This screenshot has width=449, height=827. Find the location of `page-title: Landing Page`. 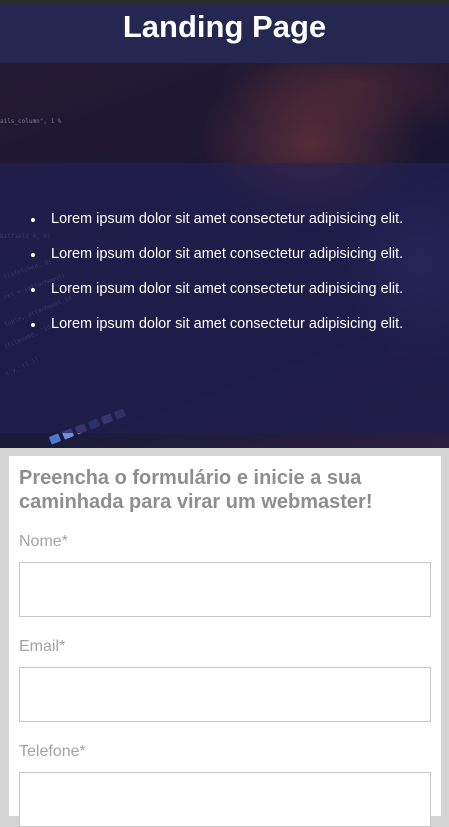

page-title: Landing Page is located at coordinates (224, 26).